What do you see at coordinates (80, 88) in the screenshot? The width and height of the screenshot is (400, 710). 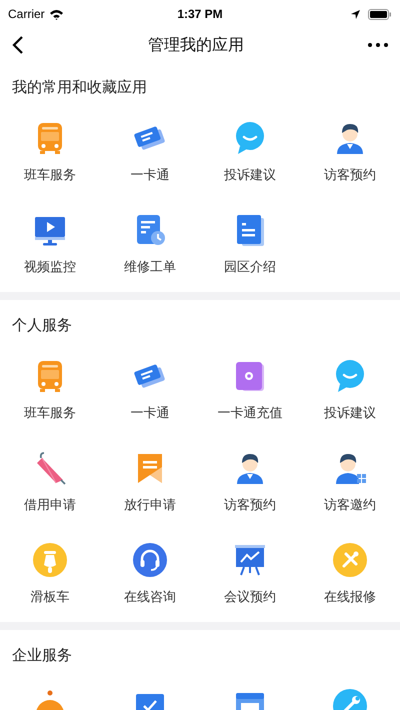 I see `section-title: 我的常用和收藏应用` at bounding box center [80, 88].